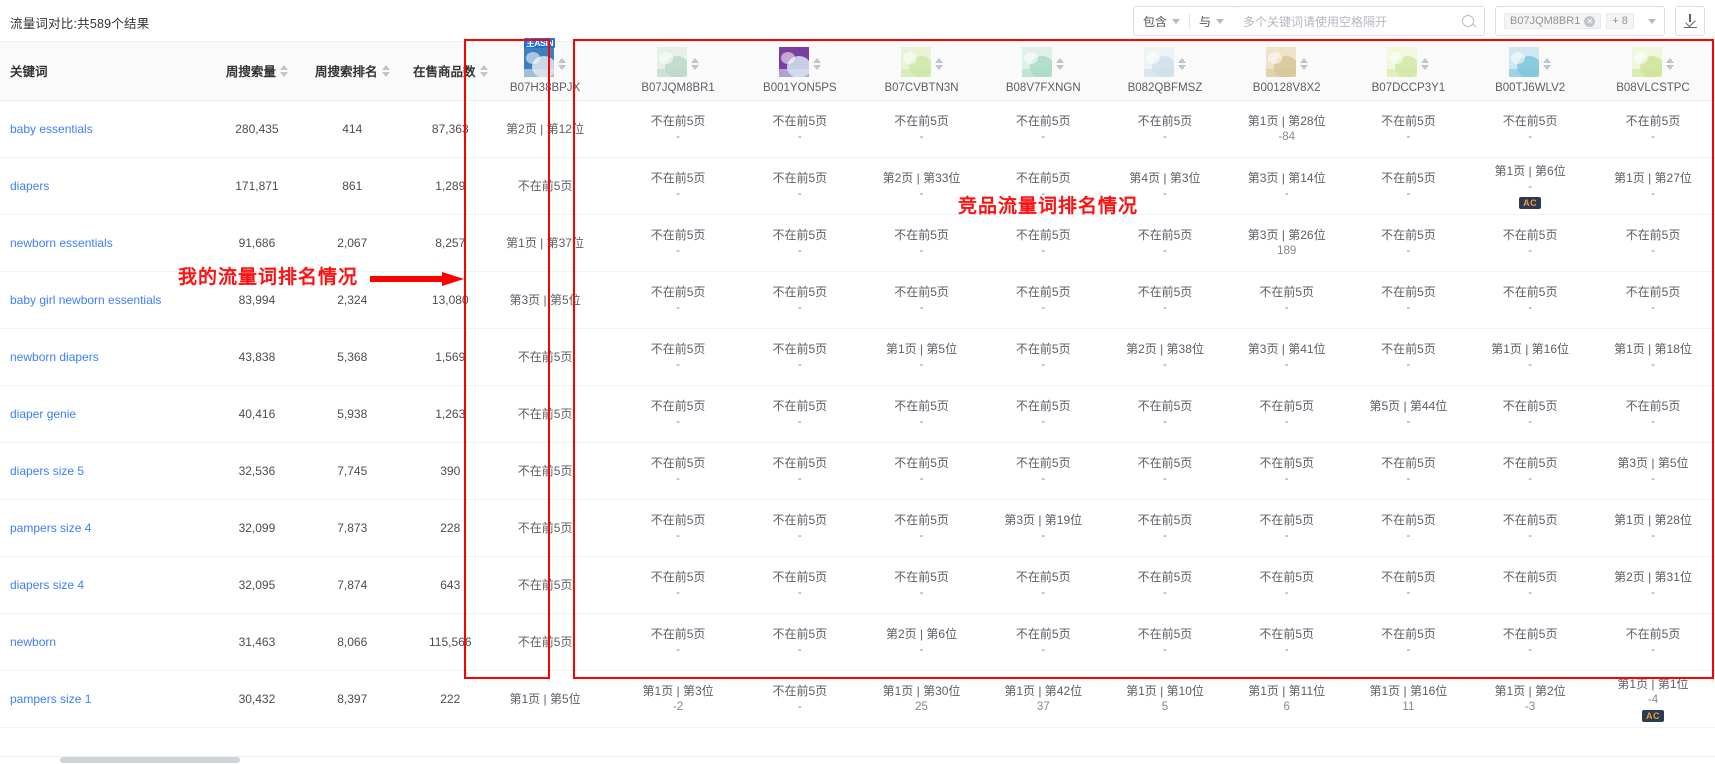  What do you see at coordinates (106, 642) in the screenshot?
I see `cell-keyword: newborn` at bounding box center [106, 642].